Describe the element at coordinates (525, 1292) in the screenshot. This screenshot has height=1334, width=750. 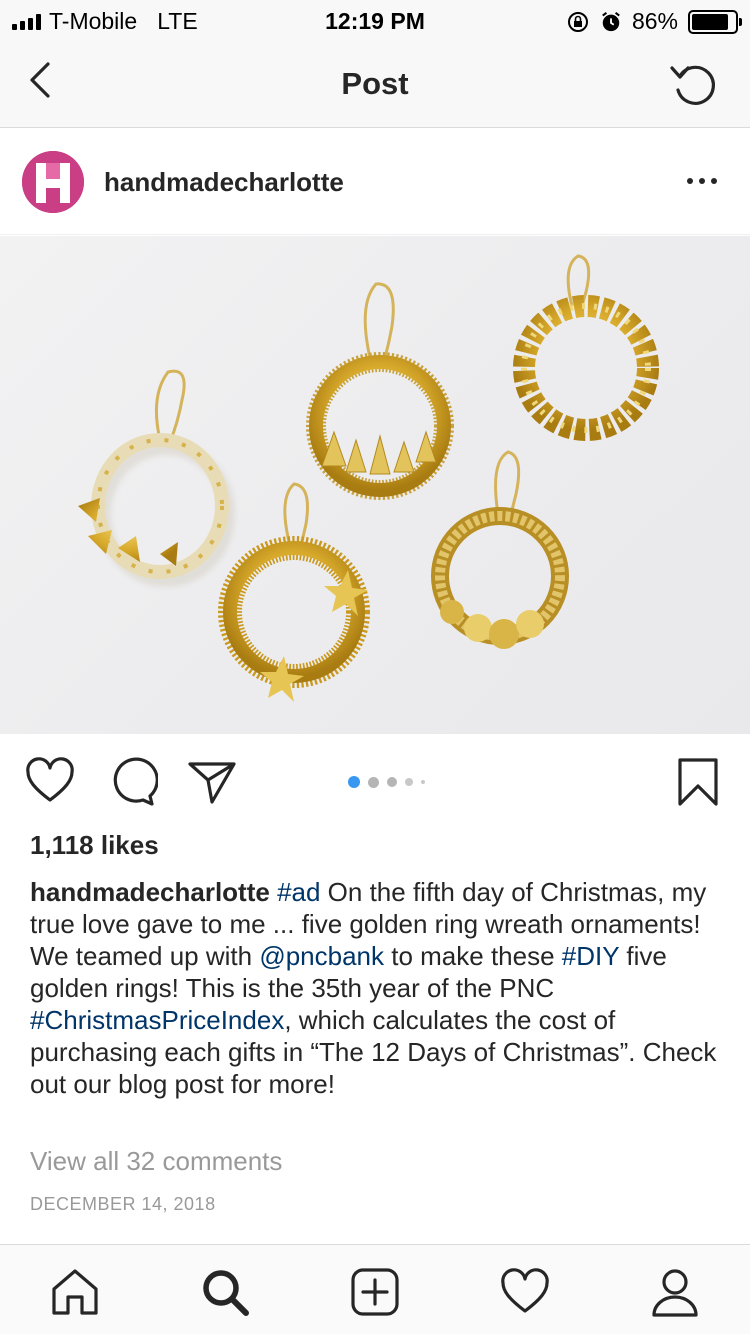
I see `activity-heart-icon` at that location.